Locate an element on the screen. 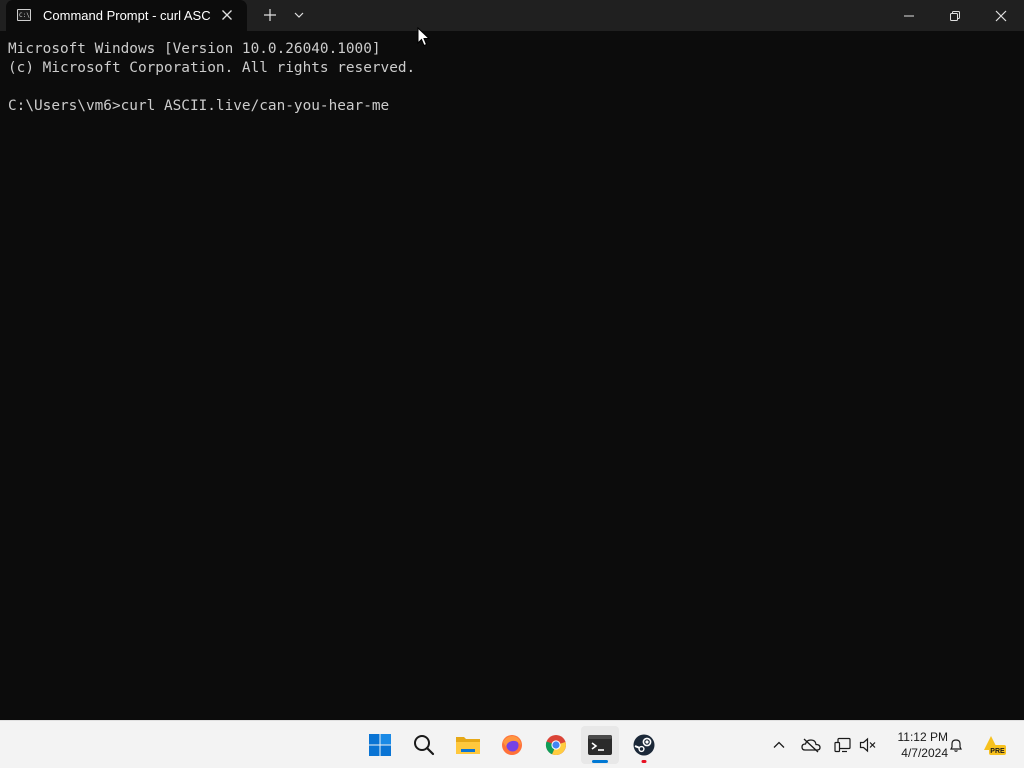  file-explorer-button is located at coordinates (468, 745).